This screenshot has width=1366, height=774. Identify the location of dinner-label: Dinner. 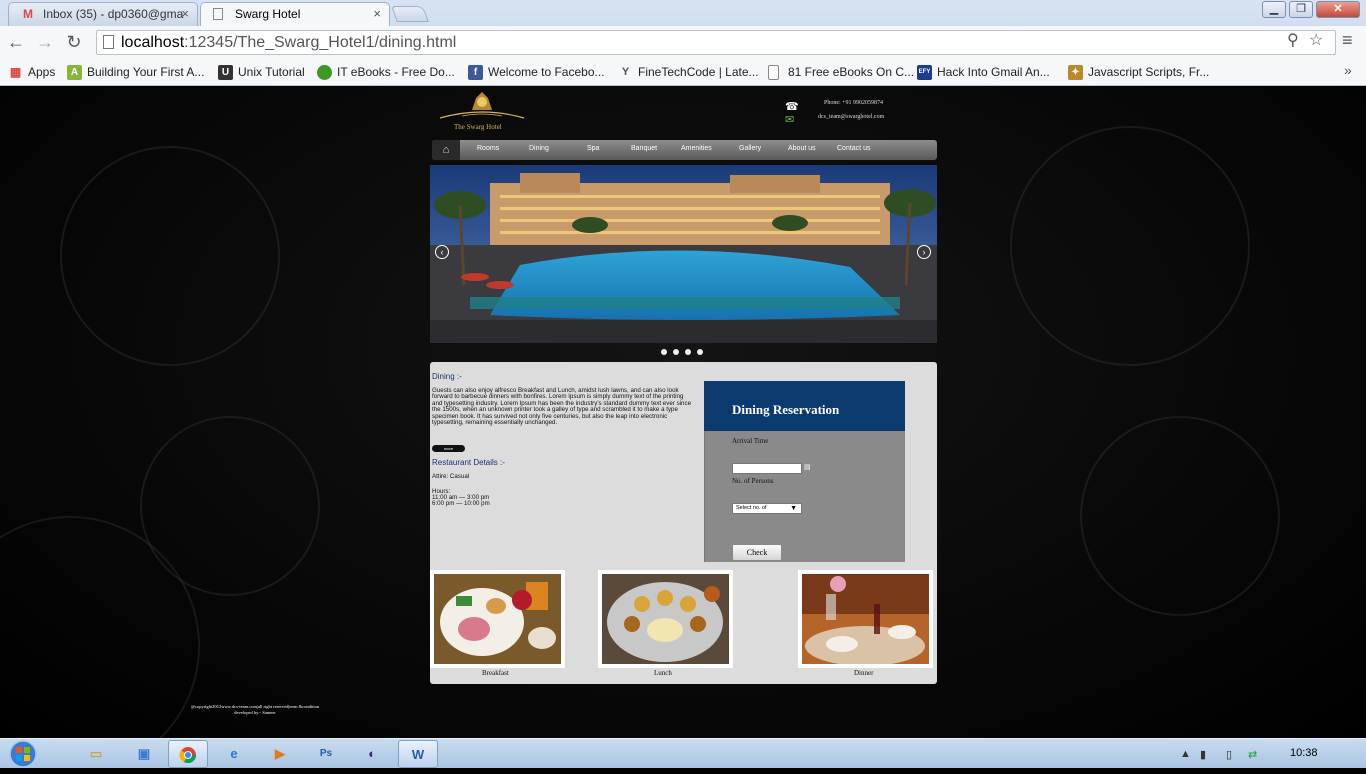
(864, 673).